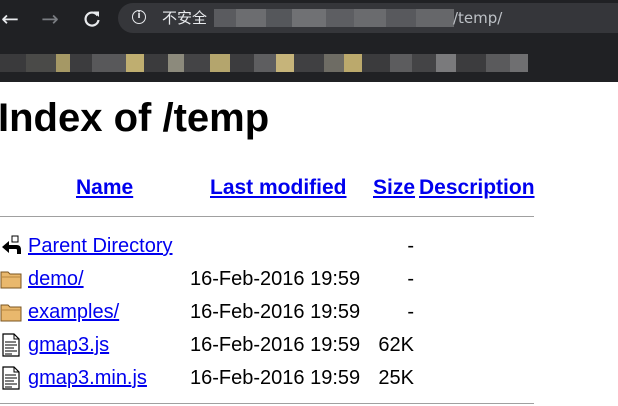 The image size is (618, 406). I want to click on bookmarks-bar-redacted, so click(309, 63).